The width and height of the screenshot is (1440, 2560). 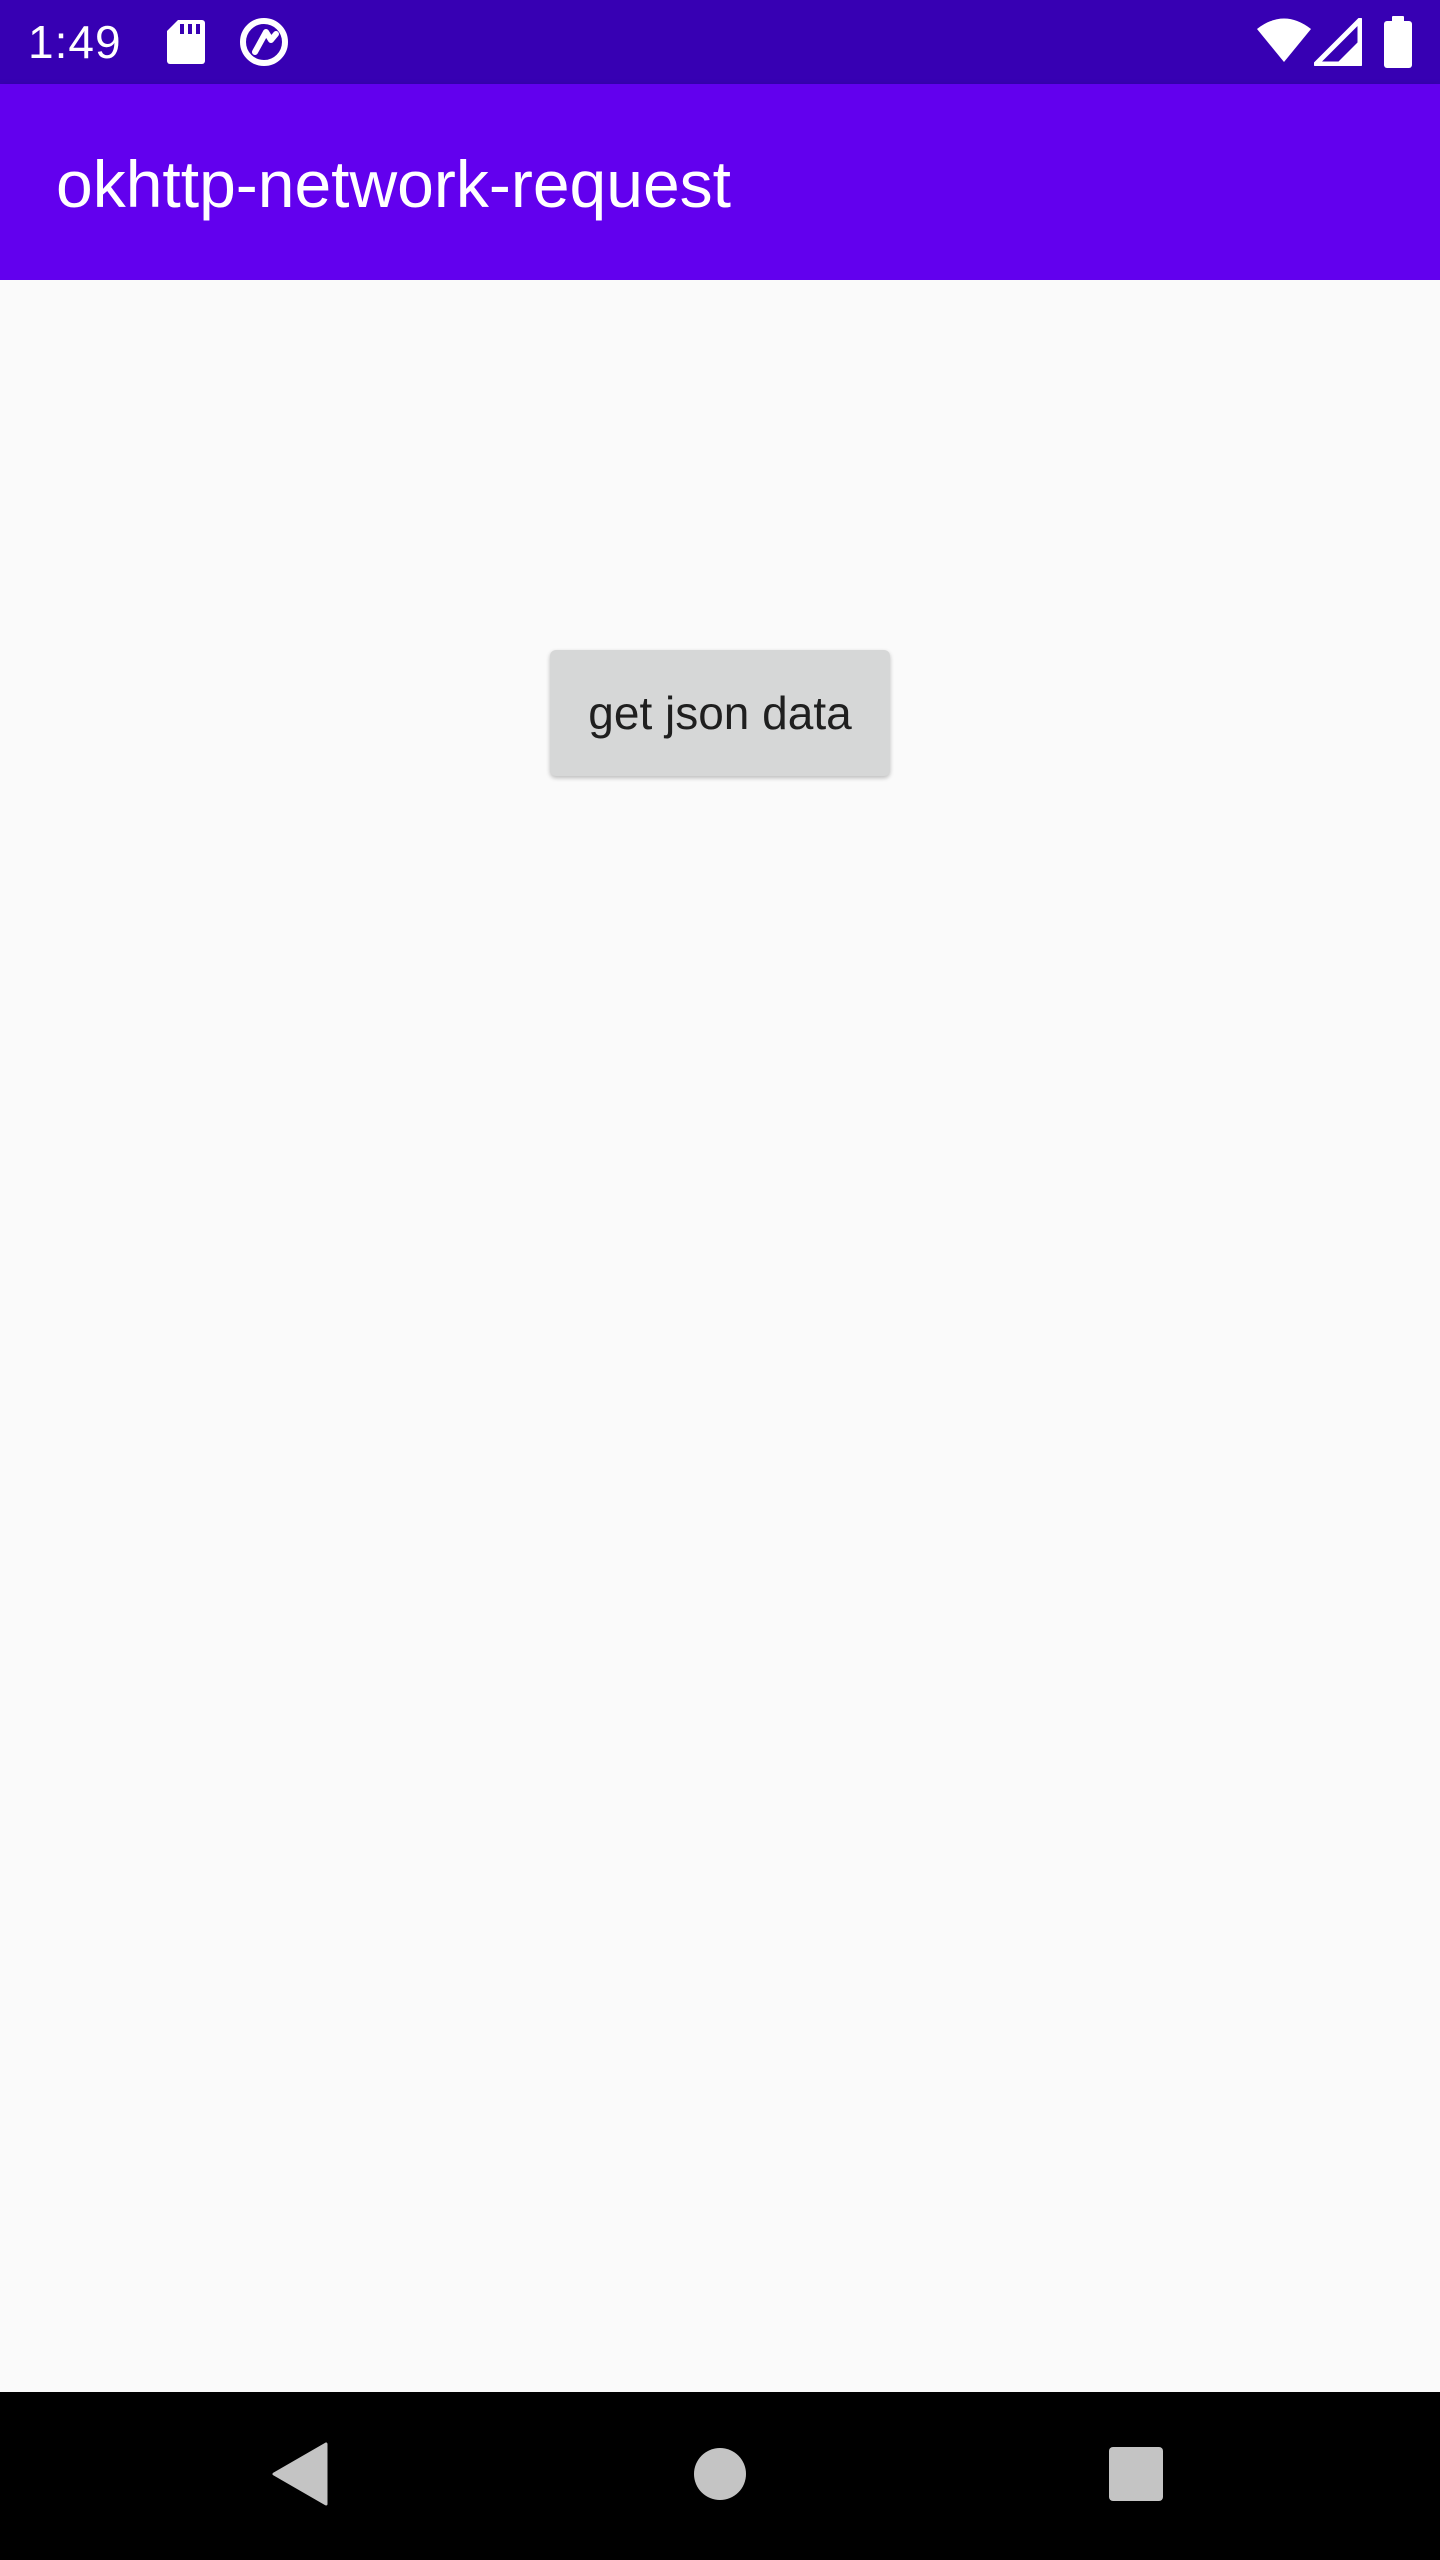 I want to click on home-icon, so click(x=720, y=2474).